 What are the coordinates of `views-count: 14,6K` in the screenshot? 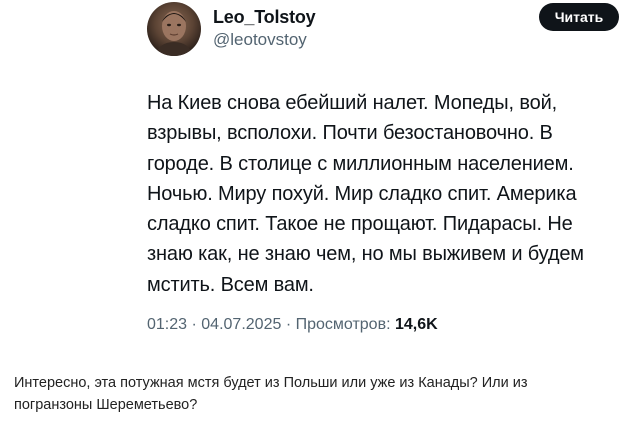 It's located at (416, 324).